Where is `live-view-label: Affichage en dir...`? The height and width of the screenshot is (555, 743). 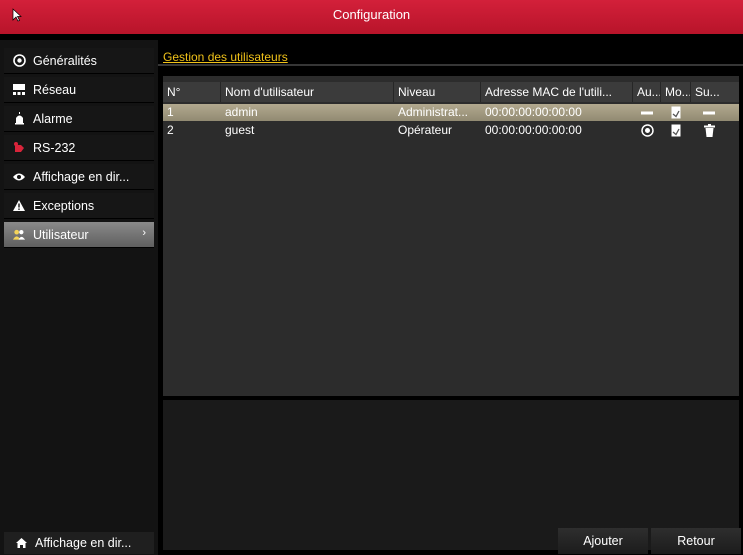 live-view-label: Affichage en dir... is located at coordinates (83, 543).